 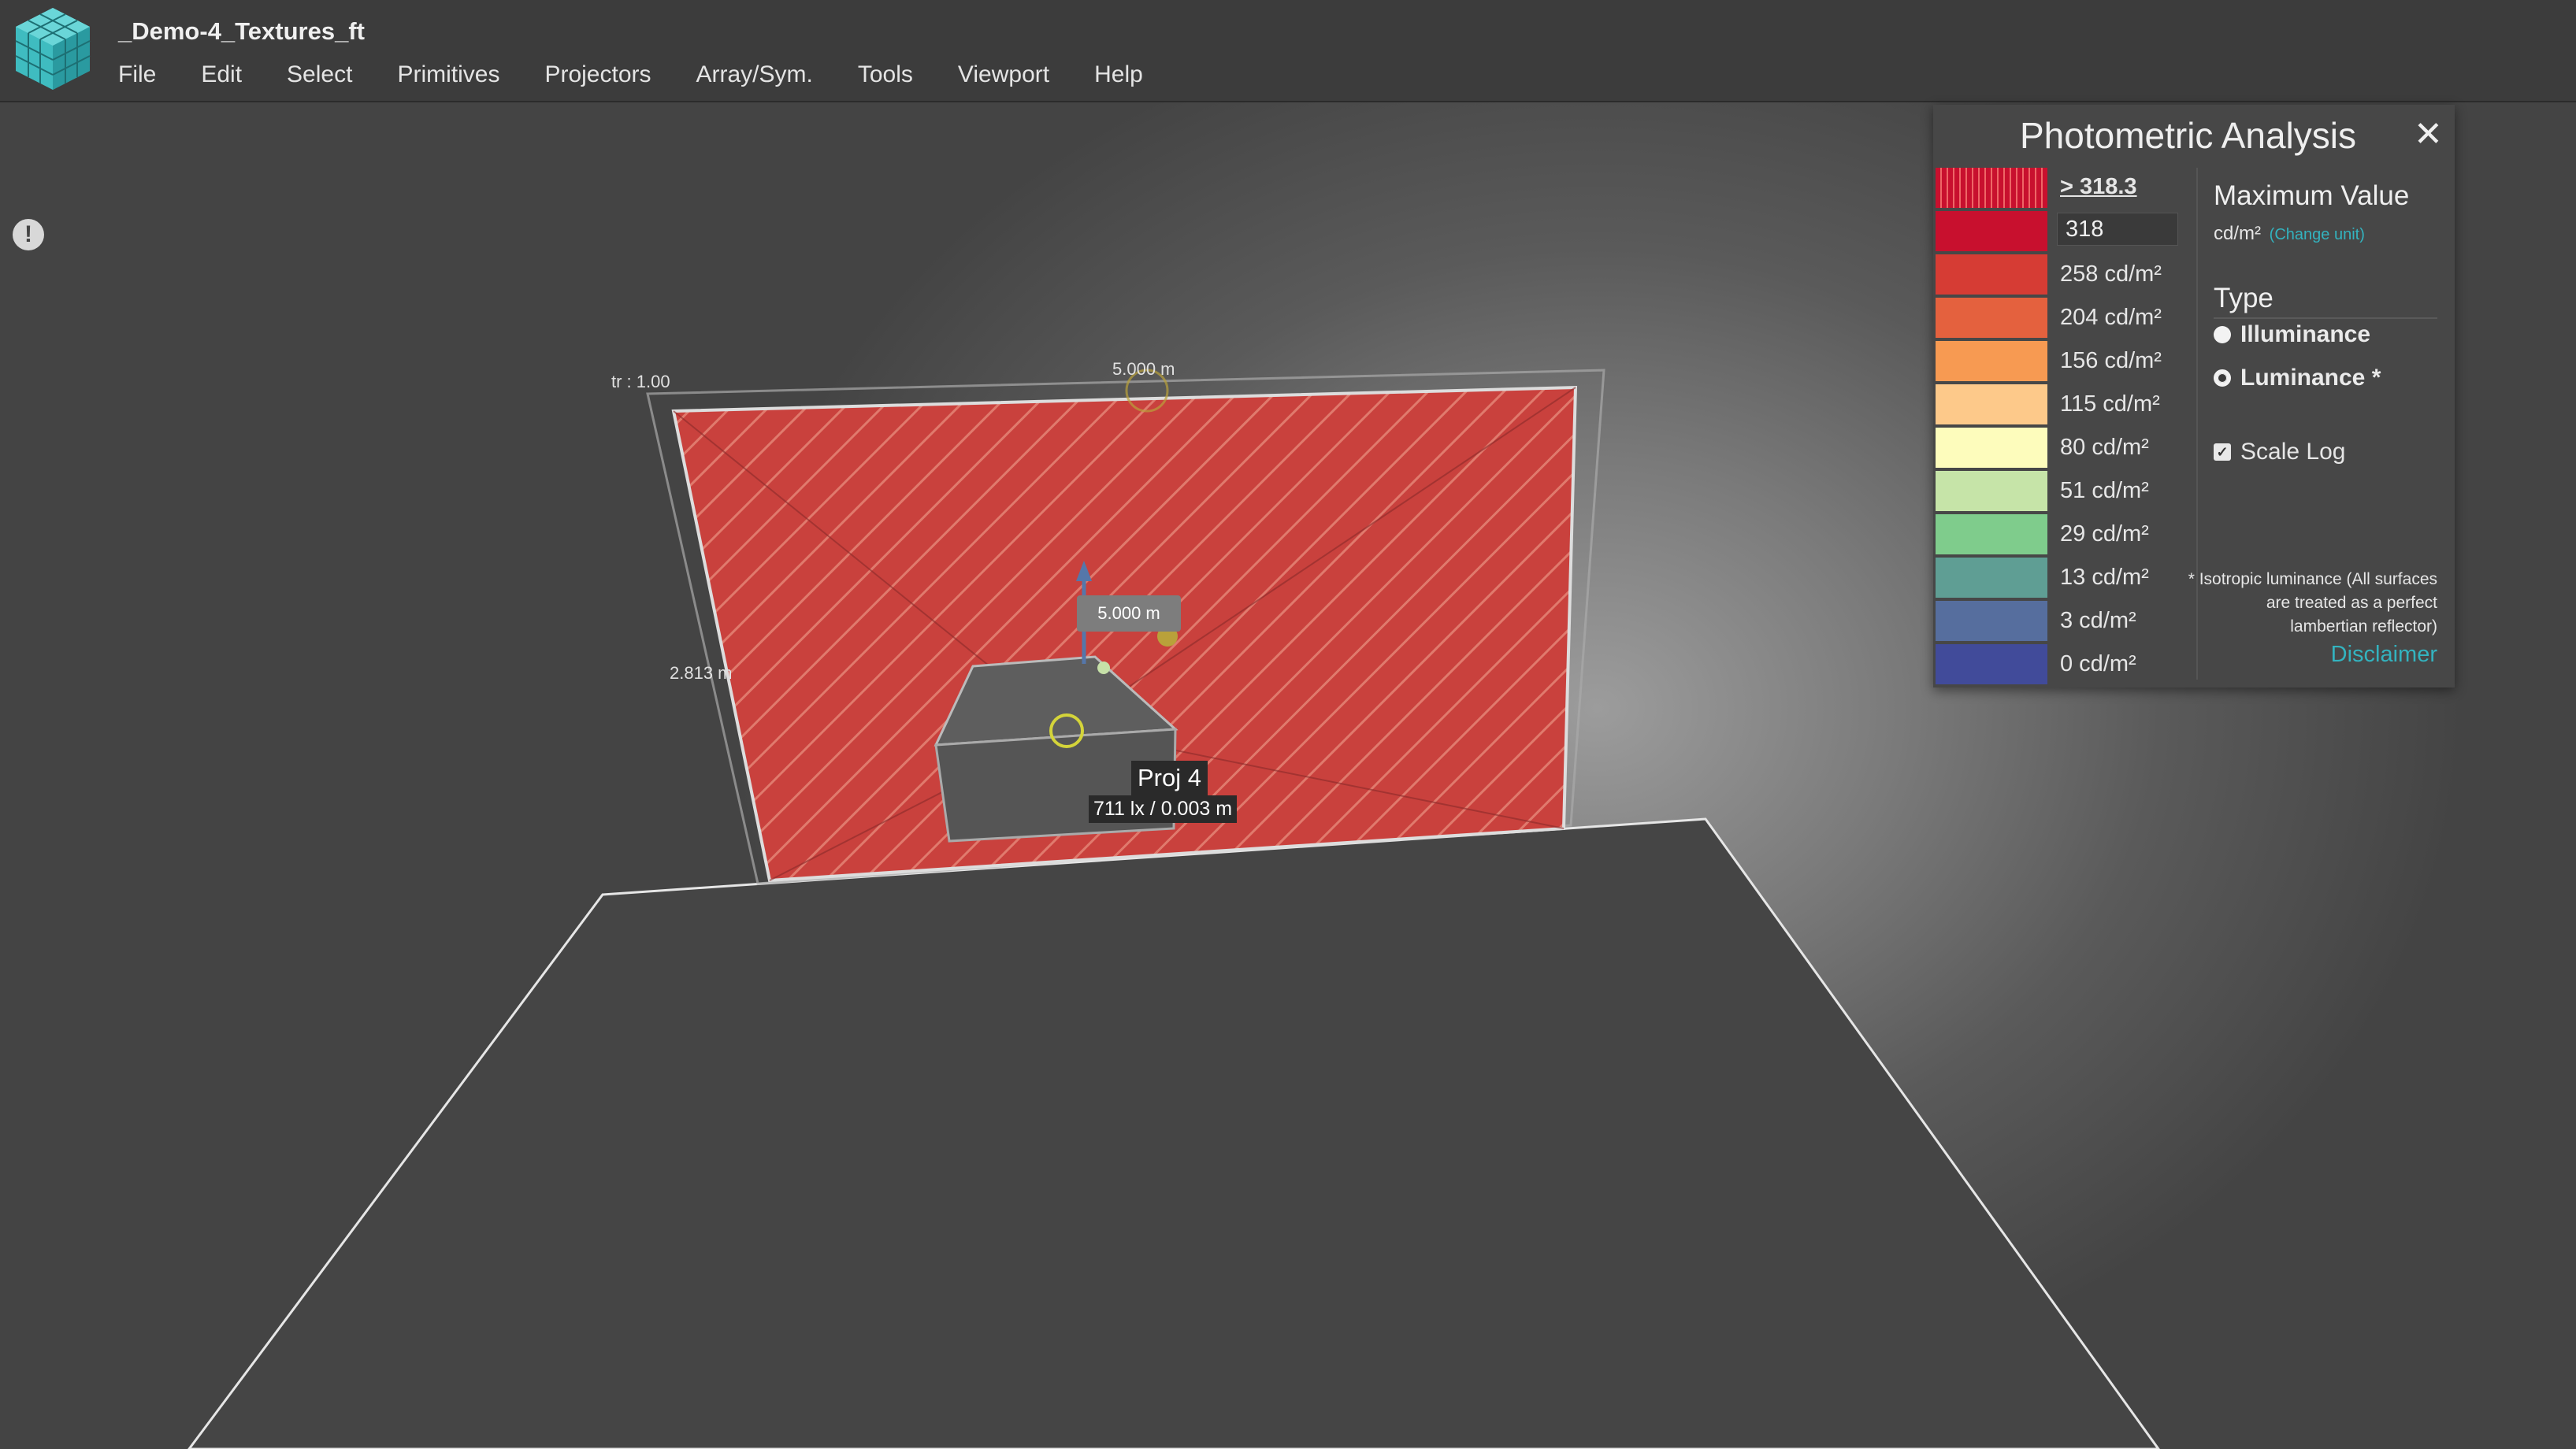 What do you see at coordinates (2310, 378) in the screenshot?
I see `radio-label: Luminance *` at bounding box center [2310, 378].